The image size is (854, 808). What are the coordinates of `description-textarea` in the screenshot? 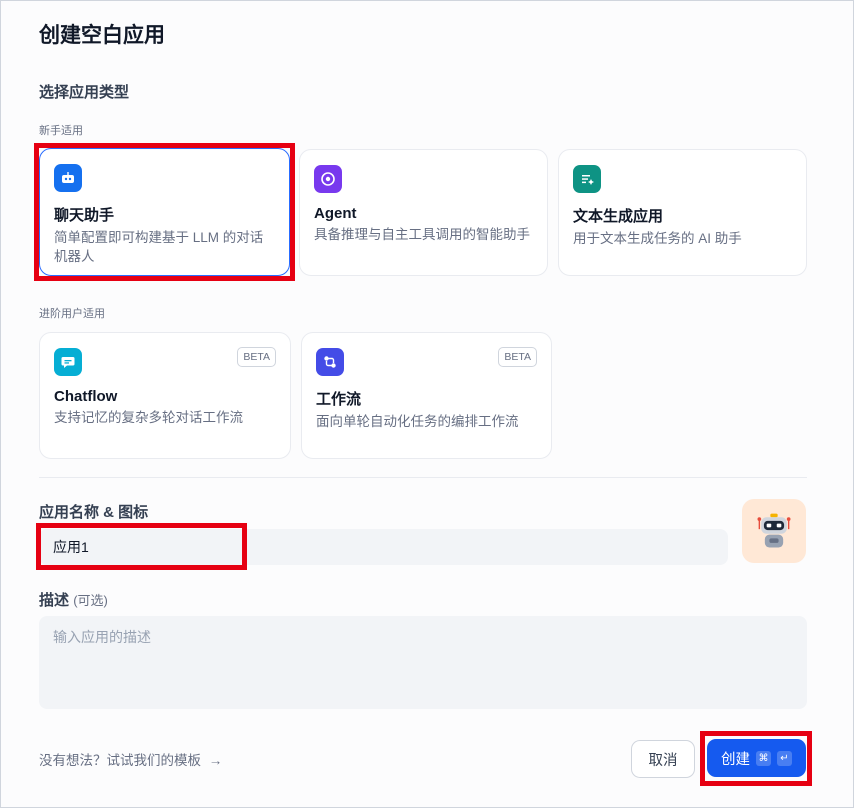 It's located at (423, 662).